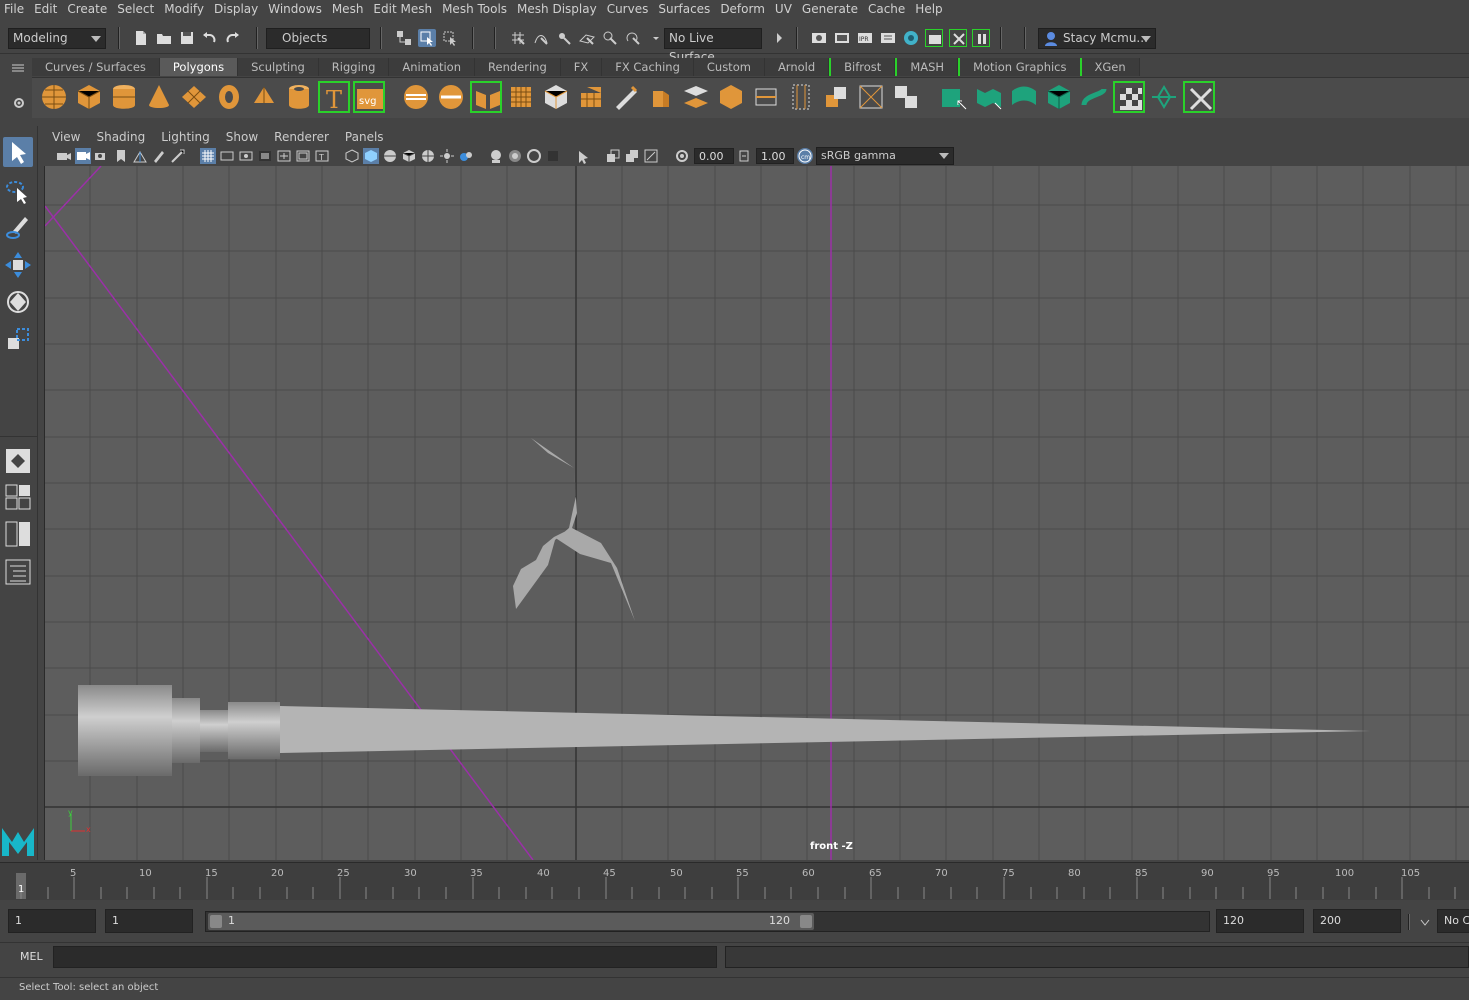 The height and width of the screenshot is (1000, 1469). Describe the element at coordinates (927, 67) in the screenshot. I see `shelf-tab-mash: MASH` at that location.